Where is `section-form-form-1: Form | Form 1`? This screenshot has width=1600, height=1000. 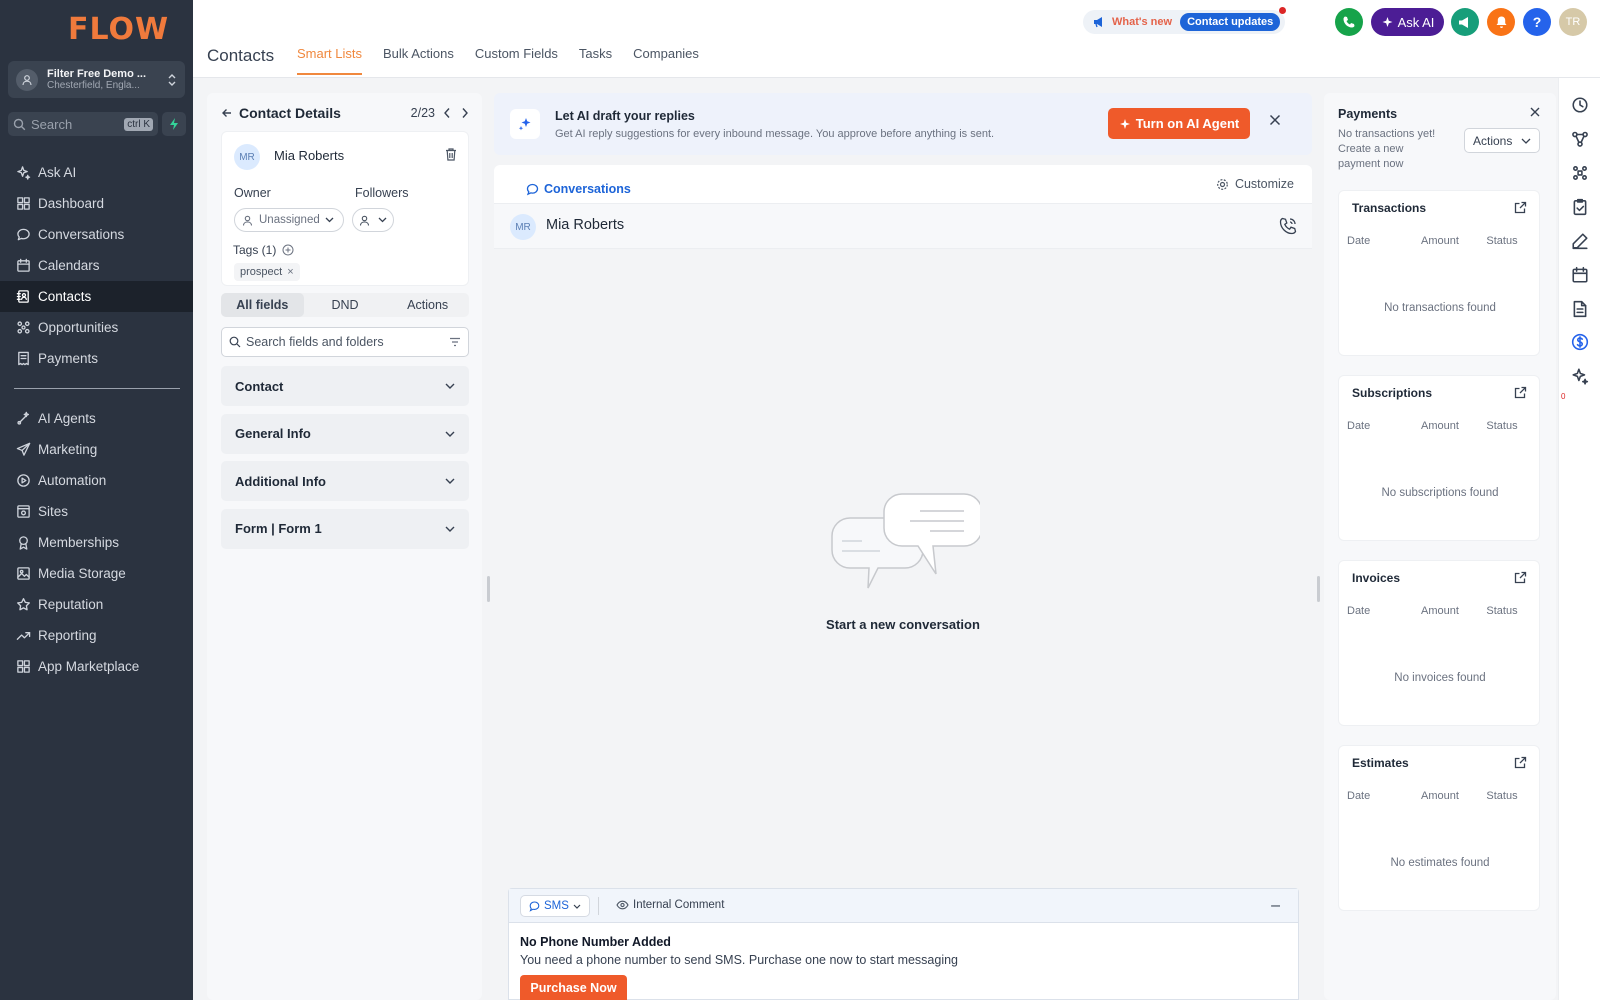
section-form-form-1: Form | Form 1 is located at coordinates (345, 528).